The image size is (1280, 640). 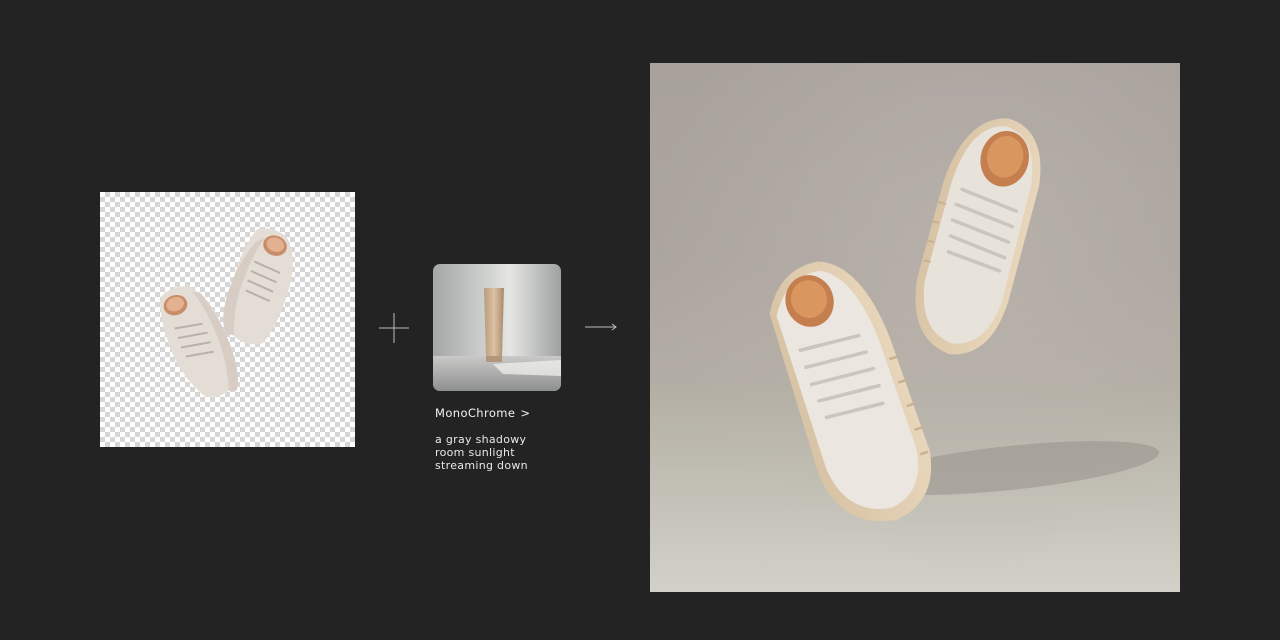 I want to click on prompt-line: room sunlight, so click(x=475, y=452).